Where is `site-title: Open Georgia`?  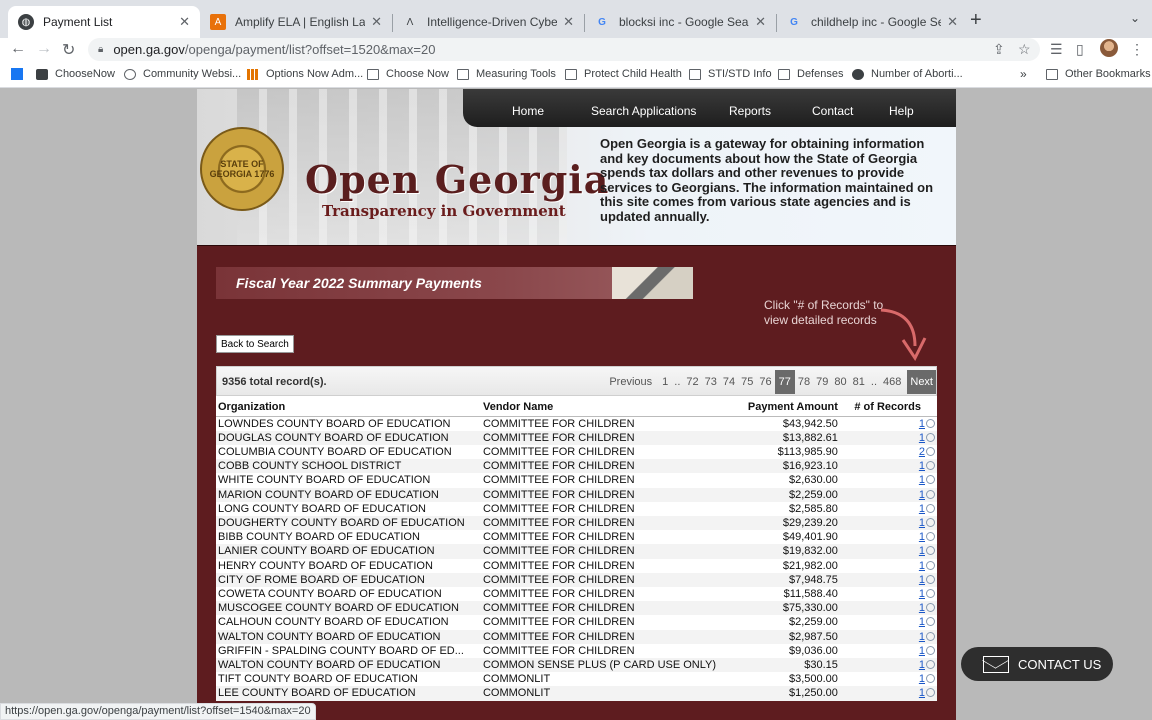
site-title: Open Georgia is located at coordinates (457, 179).